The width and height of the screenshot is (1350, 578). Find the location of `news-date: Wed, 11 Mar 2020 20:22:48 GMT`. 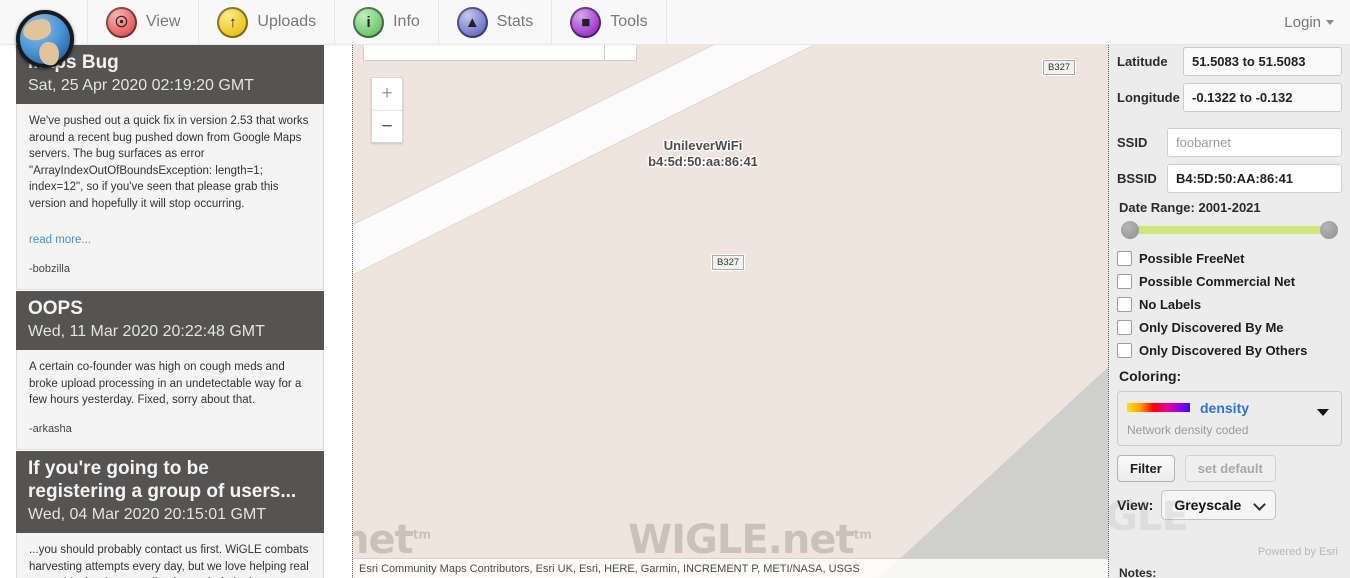

news-date: Wed, 11 Mar 2020 20:22:48 GMT is located at coordinates (146, 331).